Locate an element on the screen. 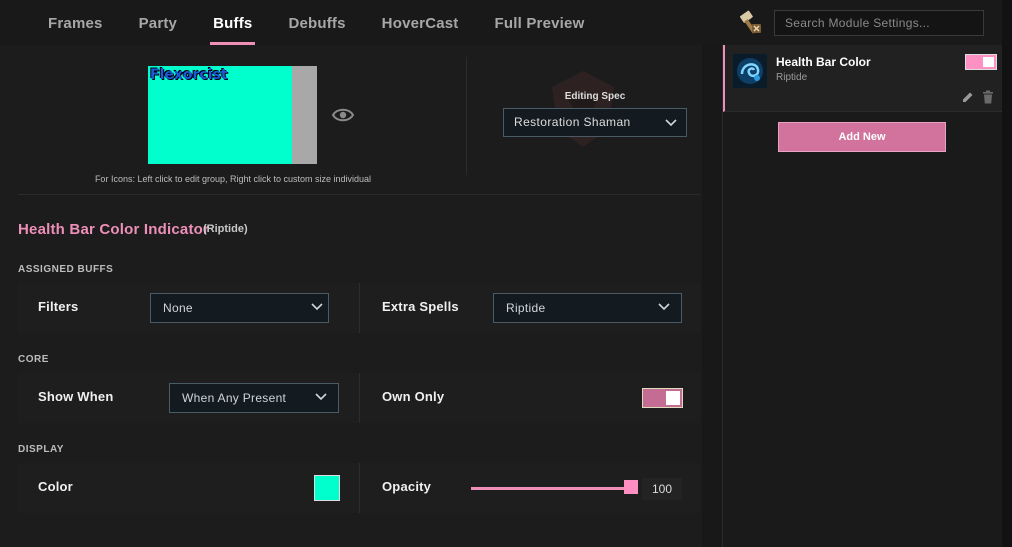 Image resolution: width=1012 pixels, height=547 pixels. frame-name: Flexorcist is located at coordinates (189, 75).